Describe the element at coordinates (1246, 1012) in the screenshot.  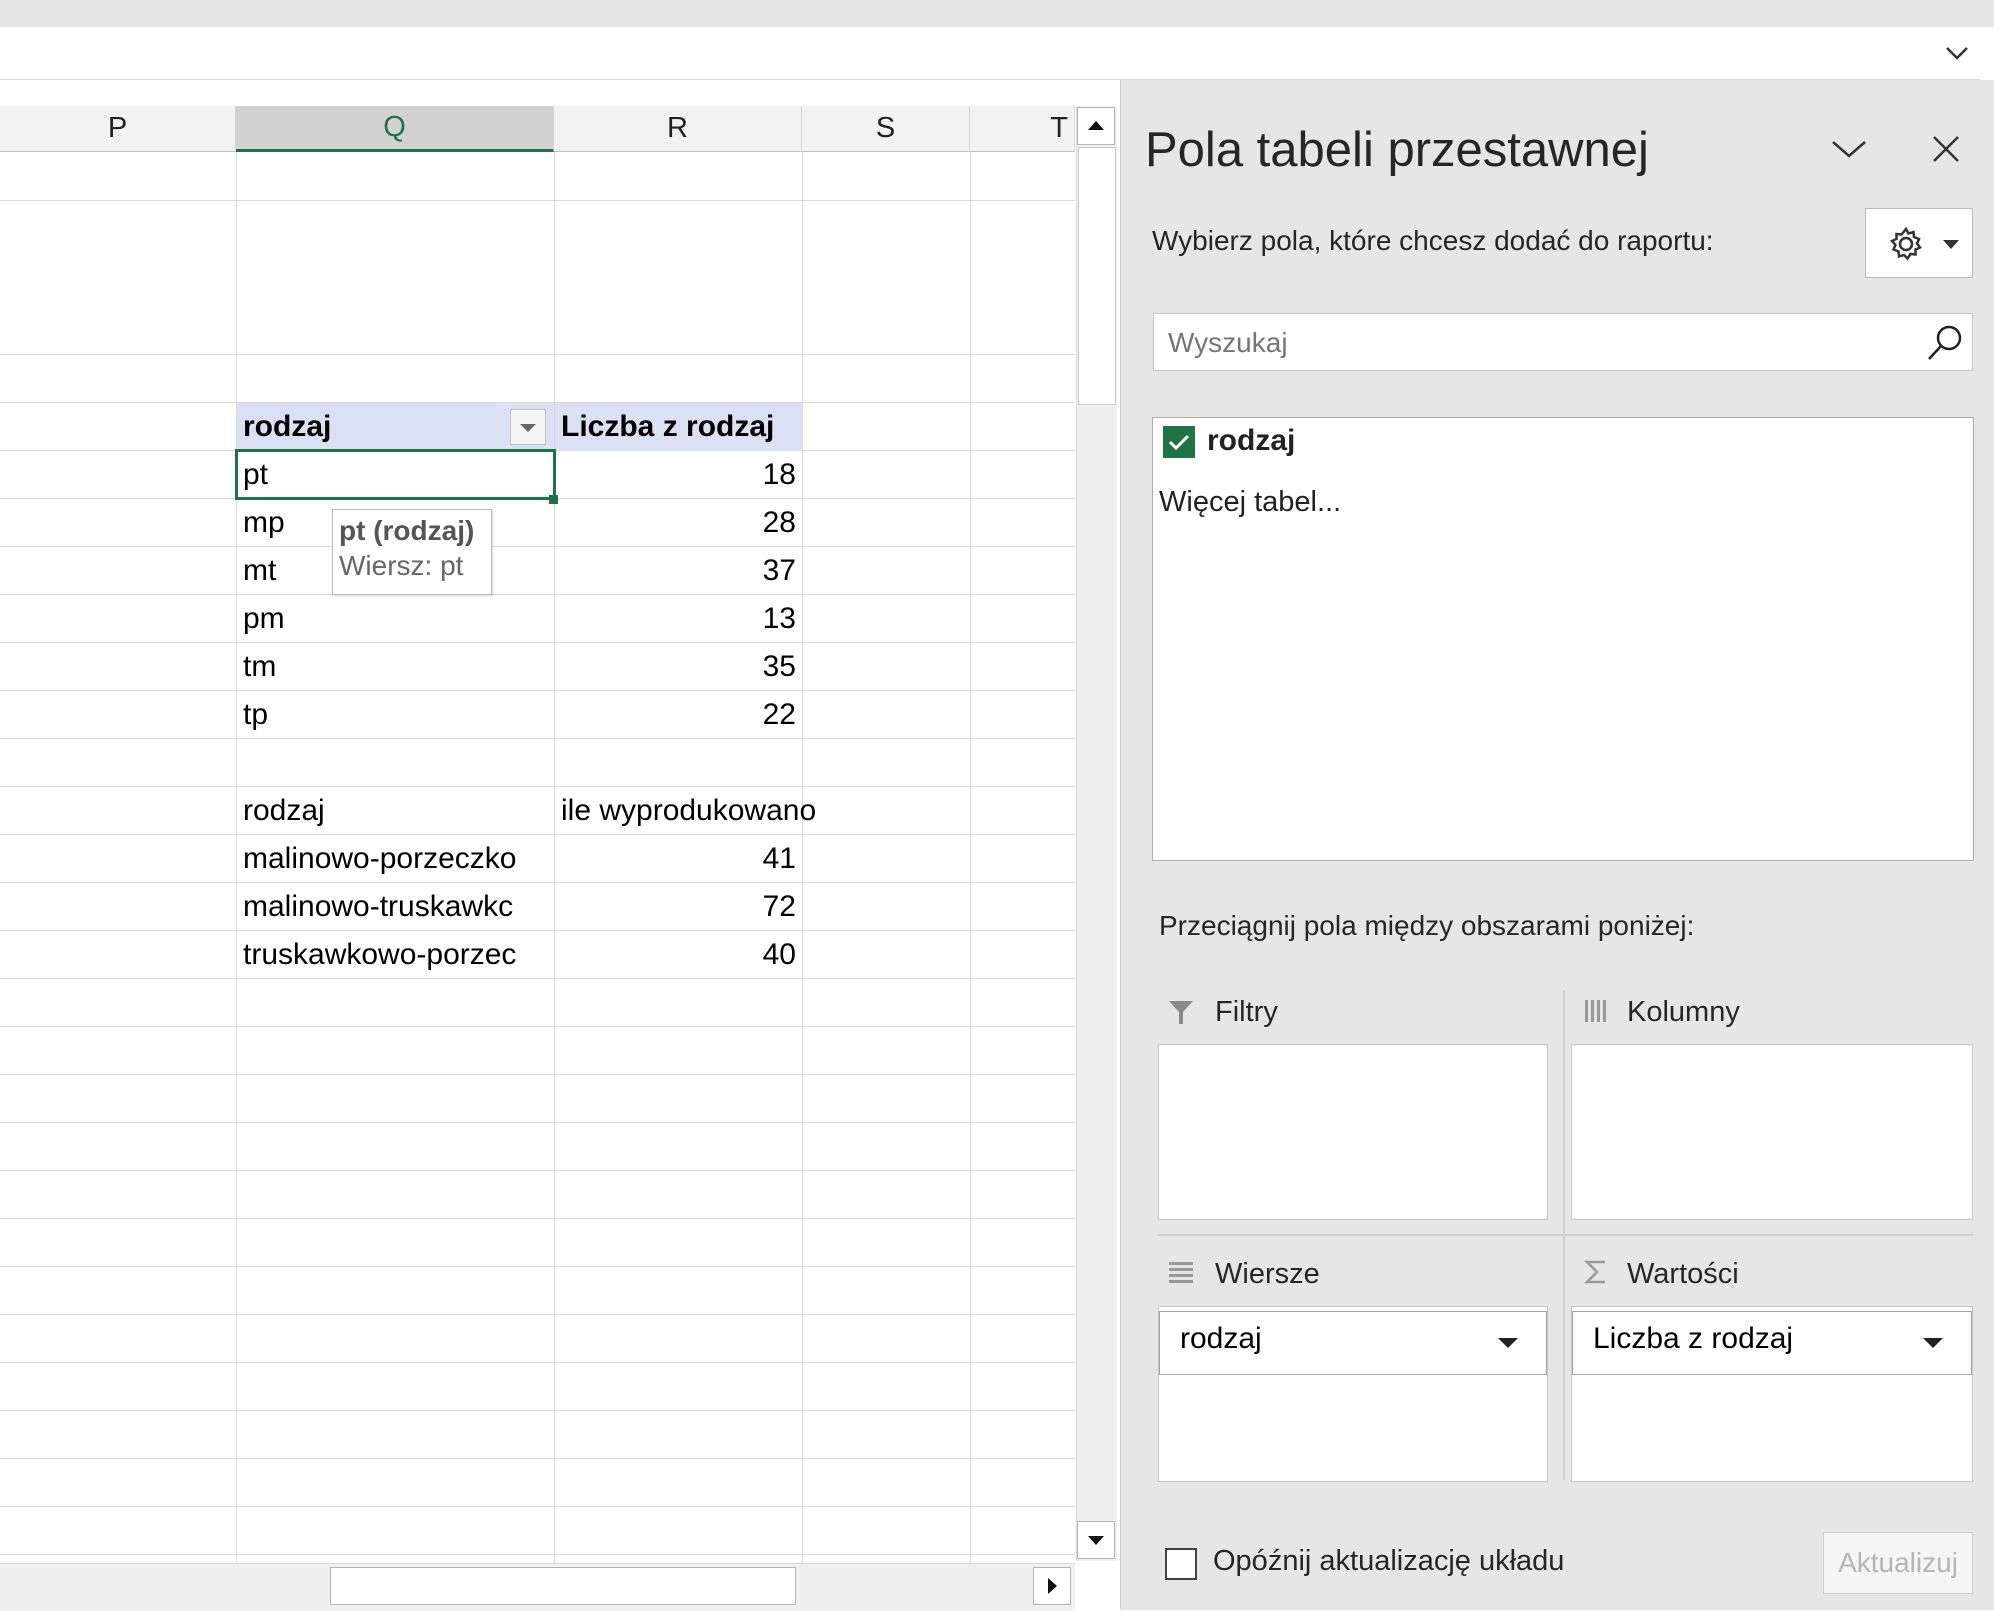
I see `filters-area-label: Filtry` at that location.